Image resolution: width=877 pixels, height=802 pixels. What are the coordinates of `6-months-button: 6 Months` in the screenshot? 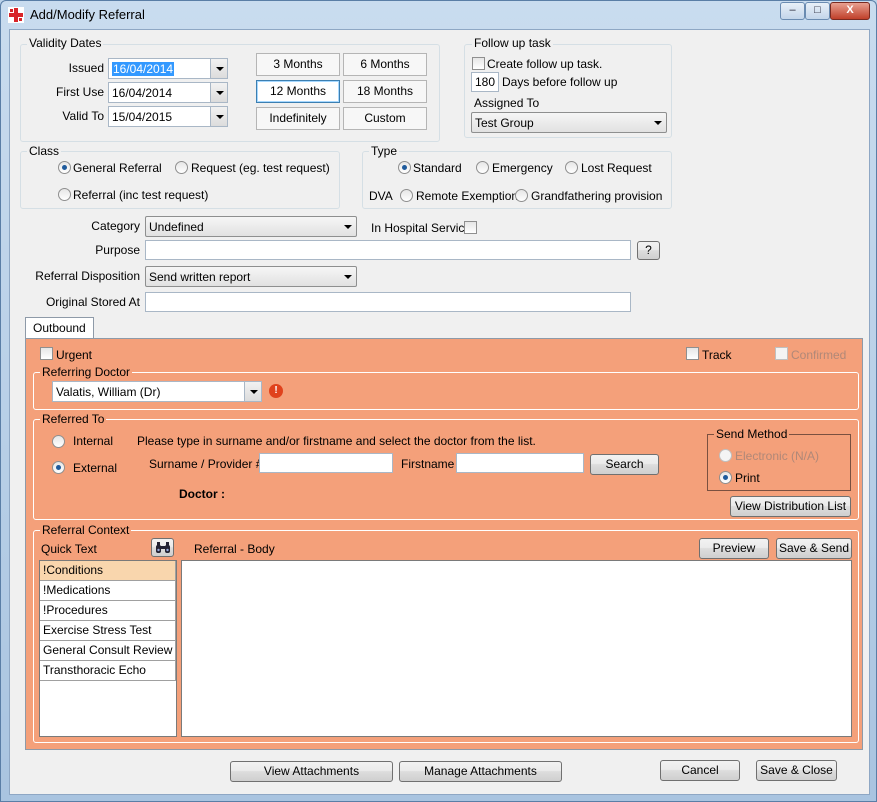 It's located at (385, 64).